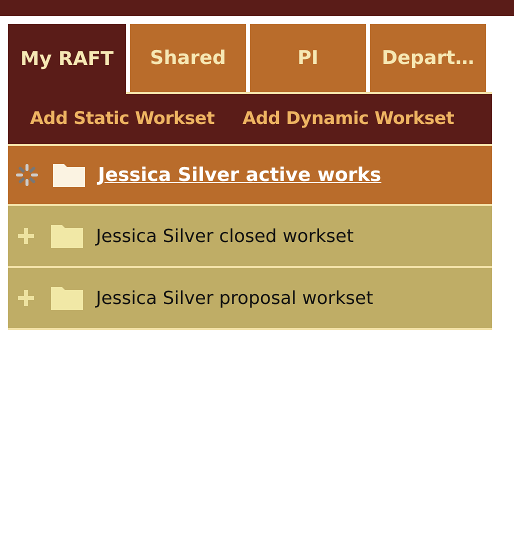 This screenshot has height=552, width=514. I want to click on workset-row: Jessica Silver active works, so click(250, 174).